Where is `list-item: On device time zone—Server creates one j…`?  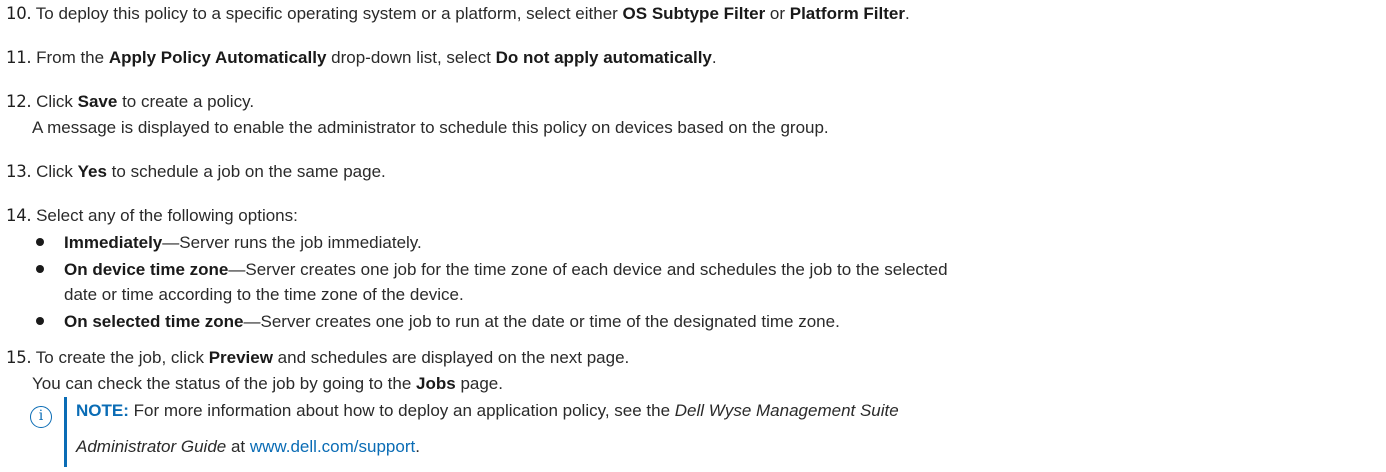 list-item: On device time zone—Server creates one j… is located at coordinates (492, 270).